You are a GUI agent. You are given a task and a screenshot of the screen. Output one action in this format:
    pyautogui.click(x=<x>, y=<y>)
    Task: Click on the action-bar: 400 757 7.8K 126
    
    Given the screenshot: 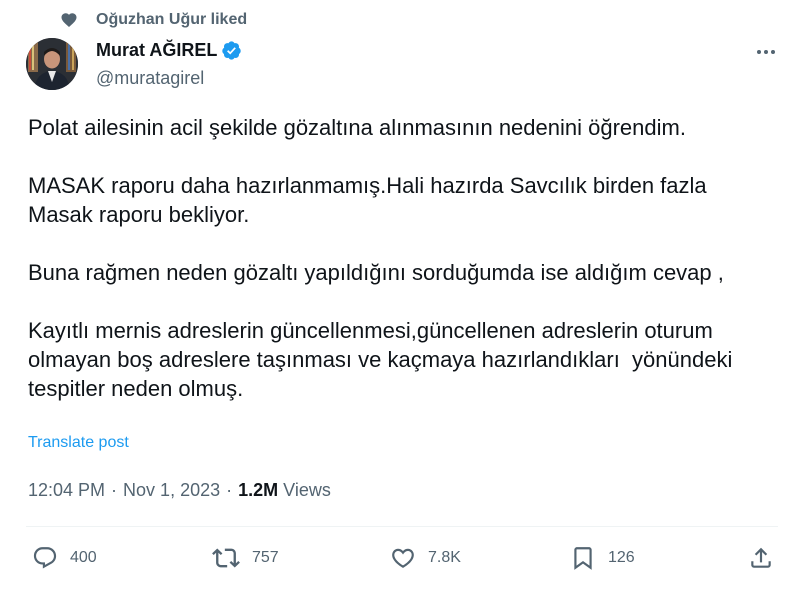 What is the action you would take?
    pyautogui.click(x=402, y=558)
    